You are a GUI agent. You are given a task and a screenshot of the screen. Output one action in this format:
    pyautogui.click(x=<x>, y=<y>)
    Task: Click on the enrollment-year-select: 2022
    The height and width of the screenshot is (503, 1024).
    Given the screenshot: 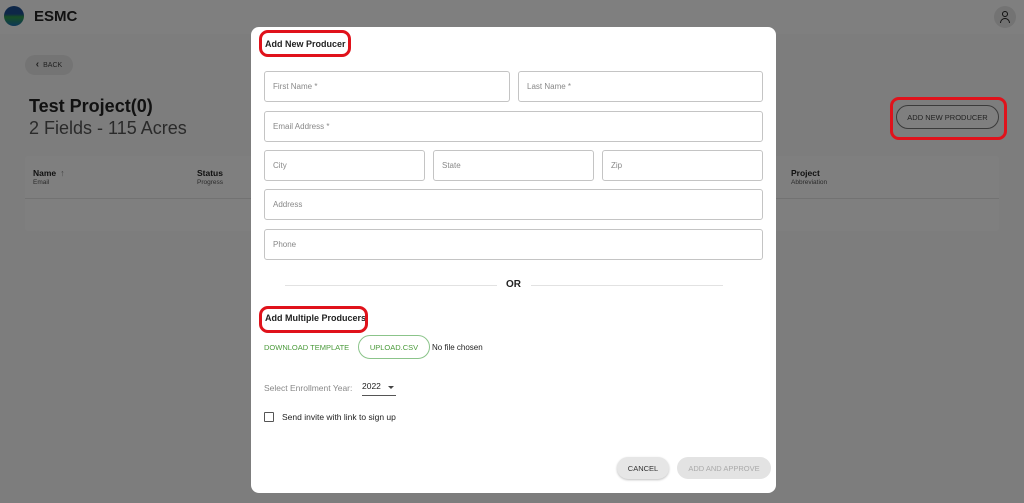 What is the action you would take?
    pyautogui.click(x=379, y=388)
    